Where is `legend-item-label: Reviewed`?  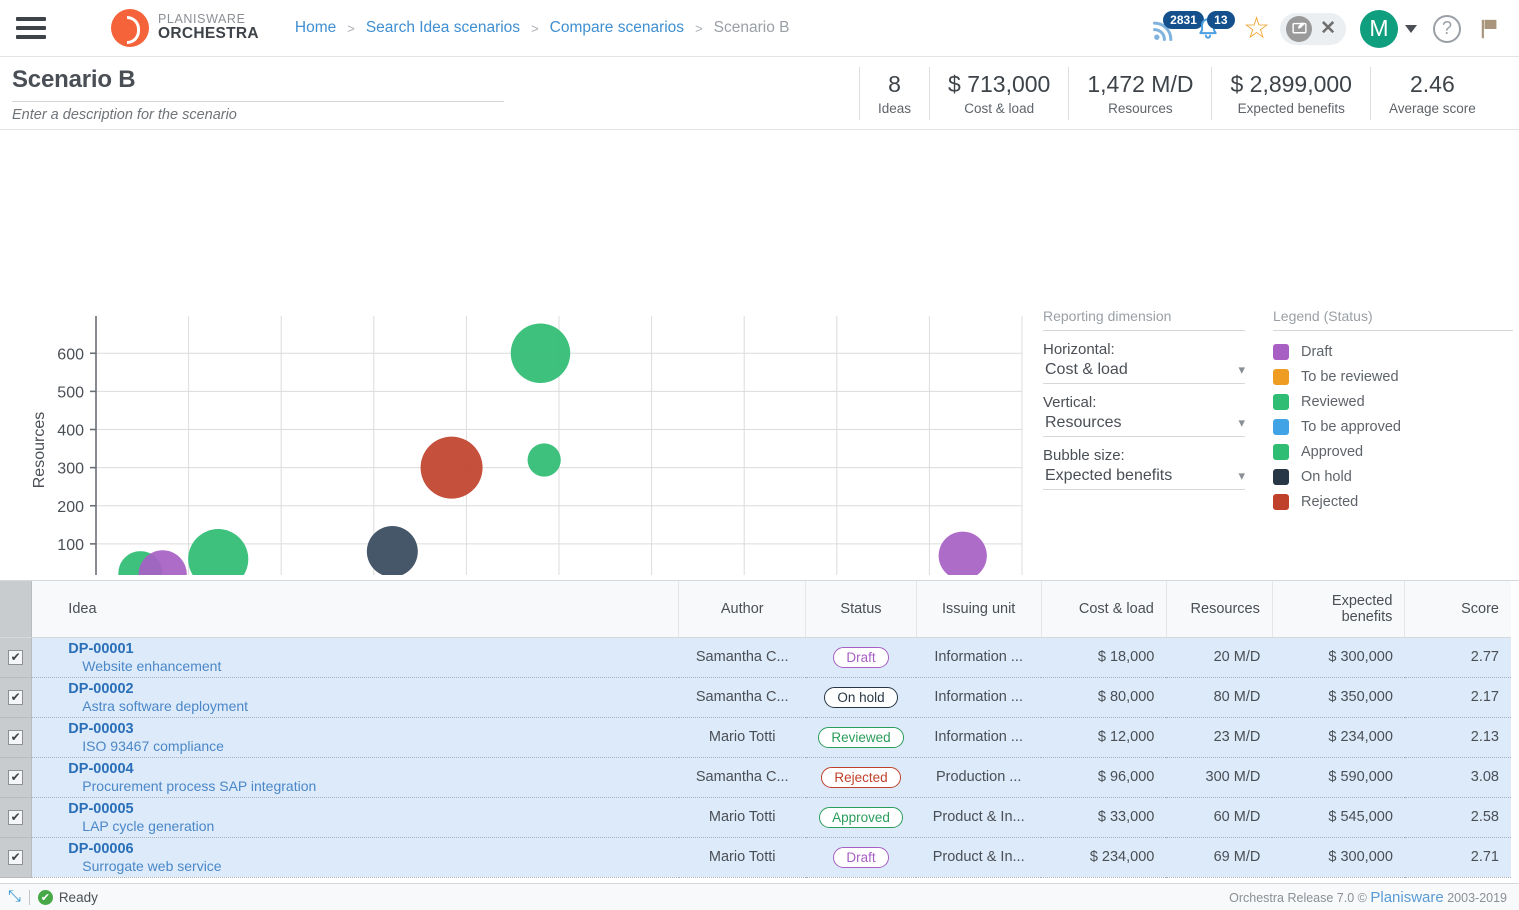
legend-item-label: Reviewed is located at coordinates (1333, 402).